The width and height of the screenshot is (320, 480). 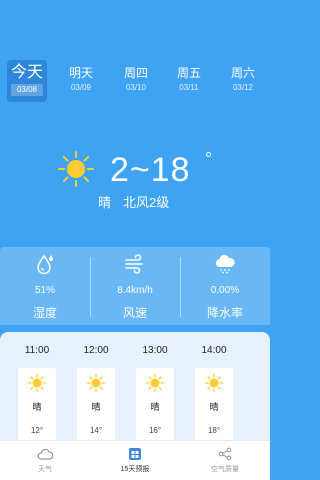 I want to click on day-name: 周五, so click(x=188, y=73).